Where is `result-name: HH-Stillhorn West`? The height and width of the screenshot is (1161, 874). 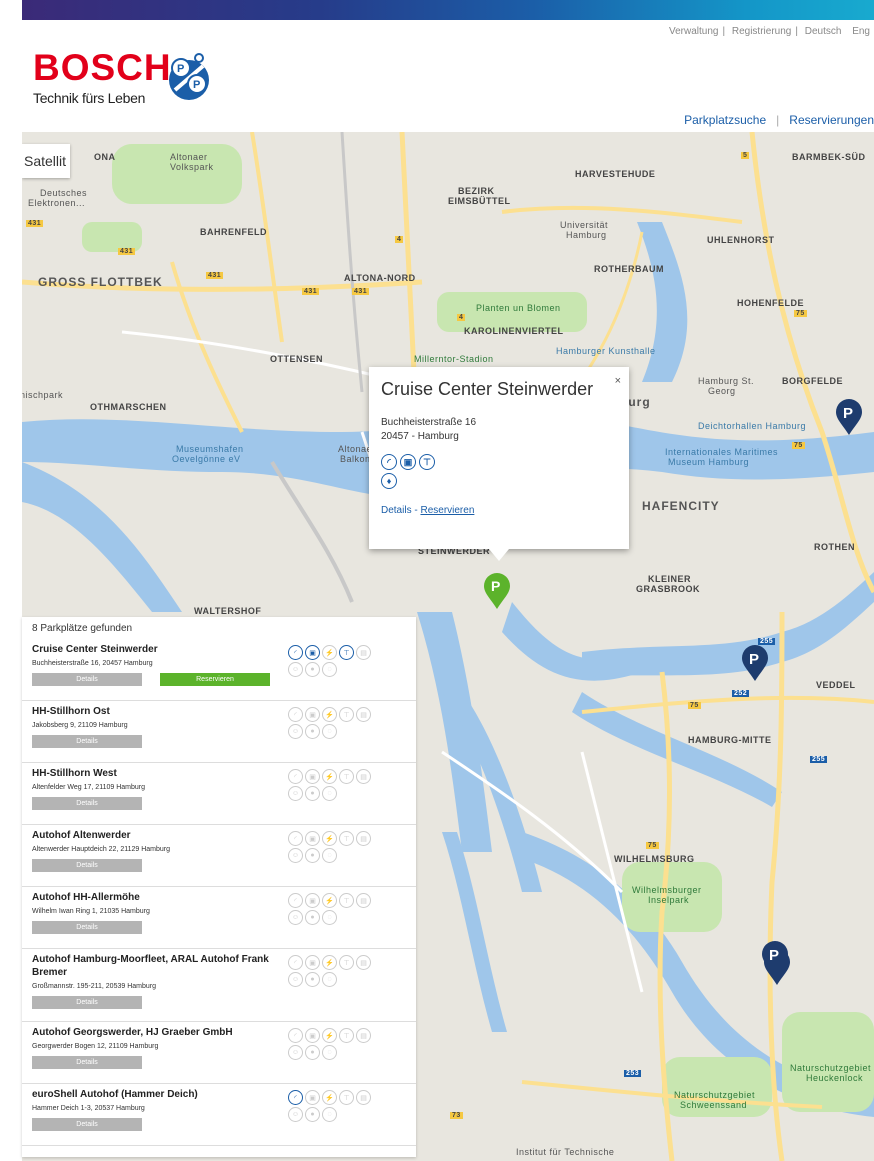
result-name: HH-Stillhorn West is located at coordinates (74, 773).